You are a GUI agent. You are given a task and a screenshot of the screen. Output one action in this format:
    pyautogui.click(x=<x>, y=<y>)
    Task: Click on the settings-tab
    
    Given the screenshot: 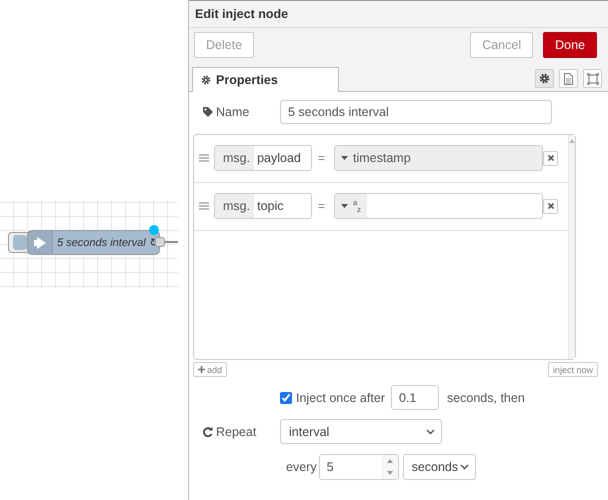 What is the action you would take?
    pyautogui.click(x=544, y=78)
    